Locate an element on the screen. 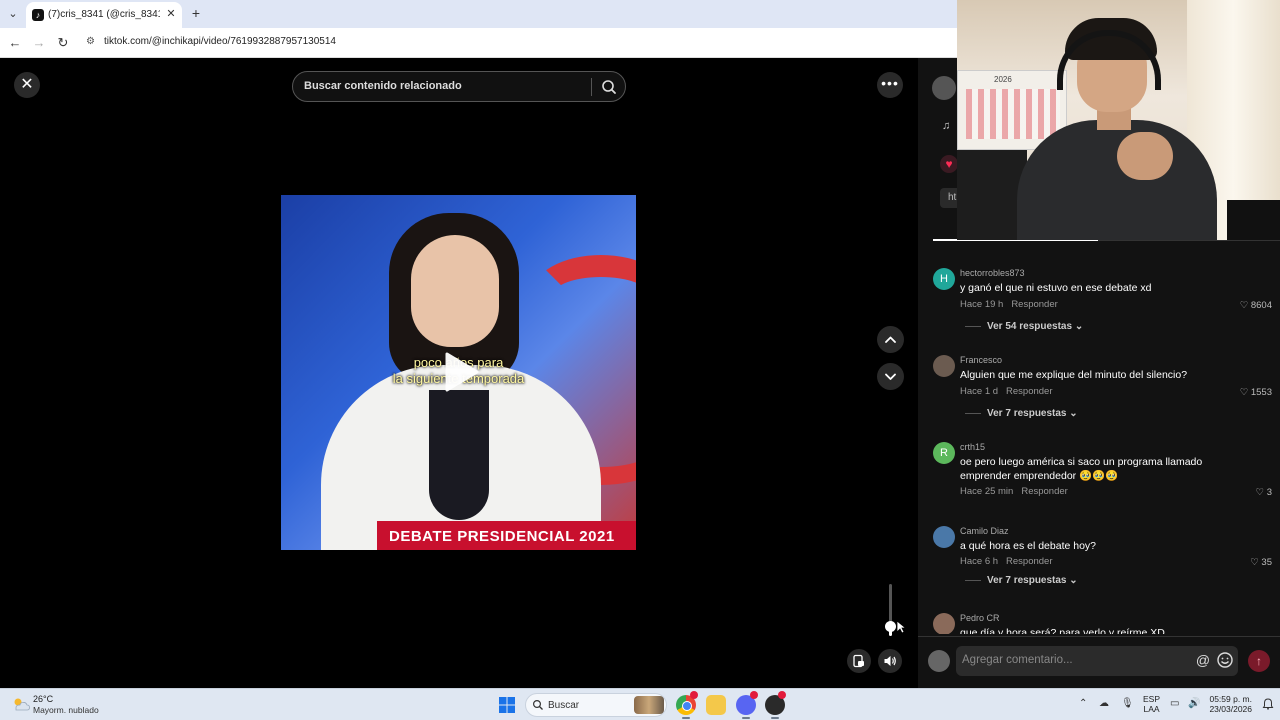 This screenshot has width=1280, height=720. emoji-icon is located at coordinates (1225, 660).